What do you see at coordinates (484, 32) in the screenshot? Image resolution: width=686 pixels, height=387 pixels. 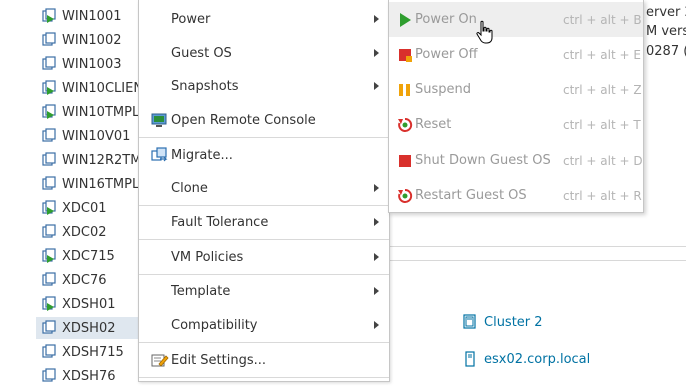 I see `hand-cursor-icon` at bounding box center [484, 32].